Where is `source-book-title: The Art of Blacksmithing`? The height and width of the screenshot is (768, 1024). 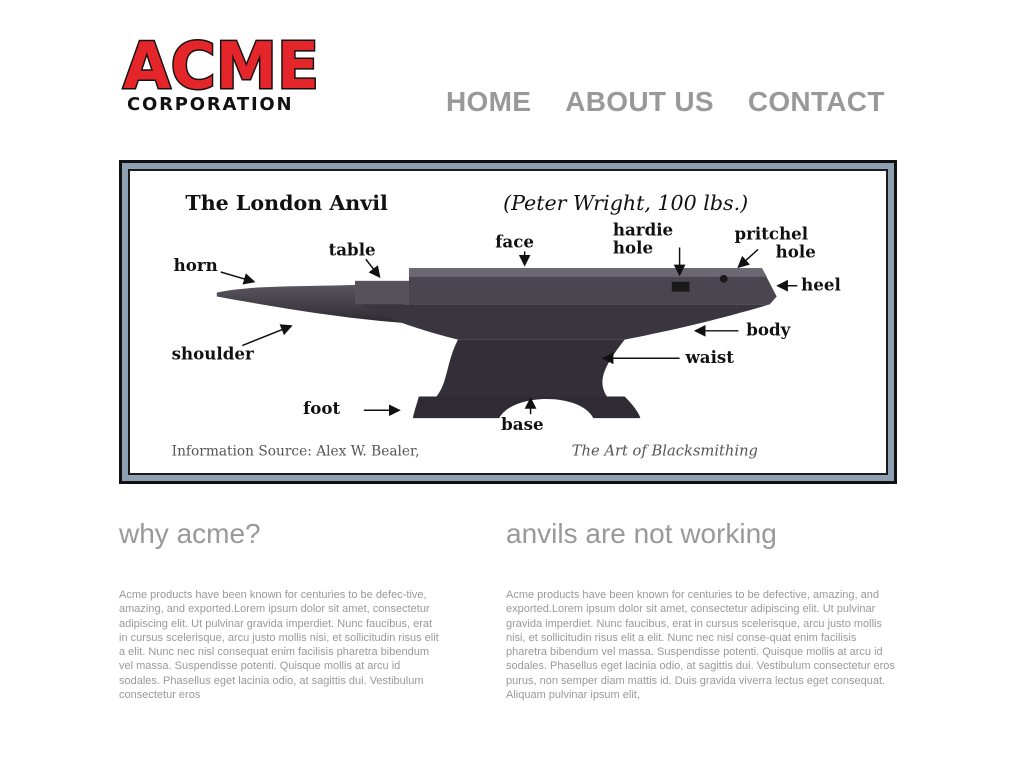 source-book-title: The Art of Blacksmithing is located at coordinates (665, 450).